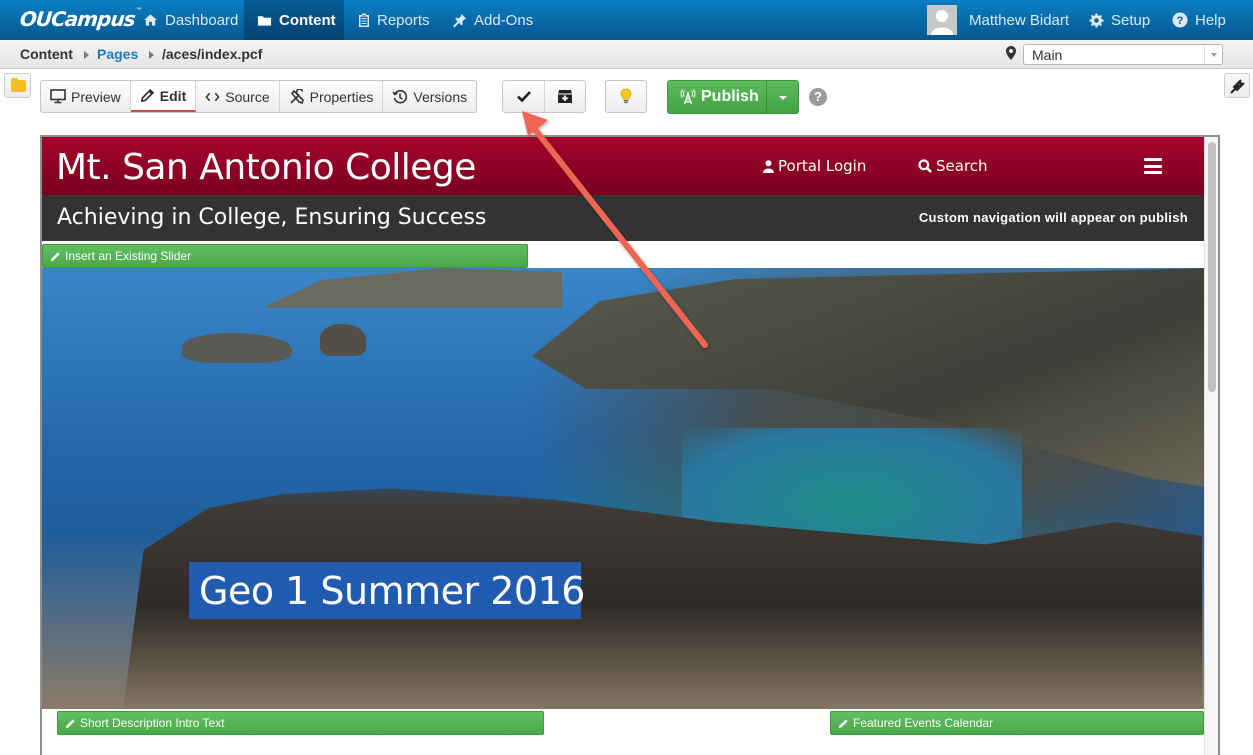  Describe the element at coordinates (782, 97) in the screenshot. I see `publish-options-dropdown` at that location.